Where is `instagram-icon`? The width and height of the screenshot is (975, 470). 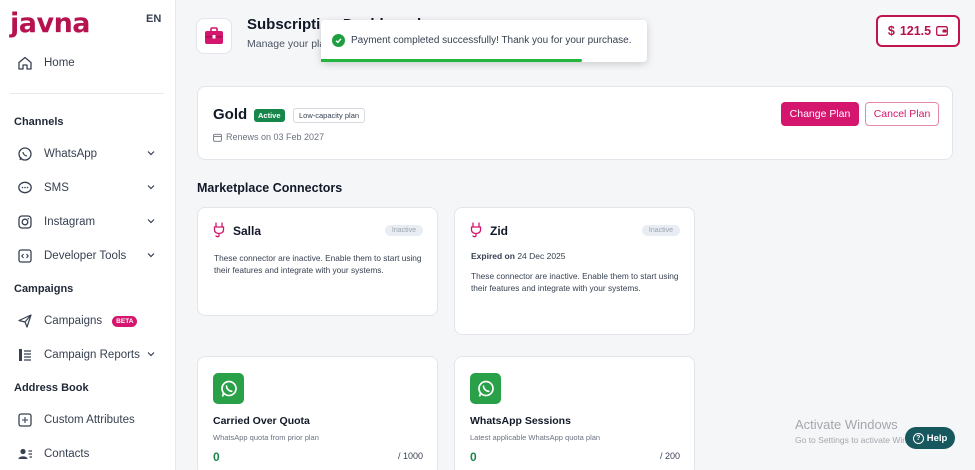
instagram-icon is located at coordinates (25, 222).